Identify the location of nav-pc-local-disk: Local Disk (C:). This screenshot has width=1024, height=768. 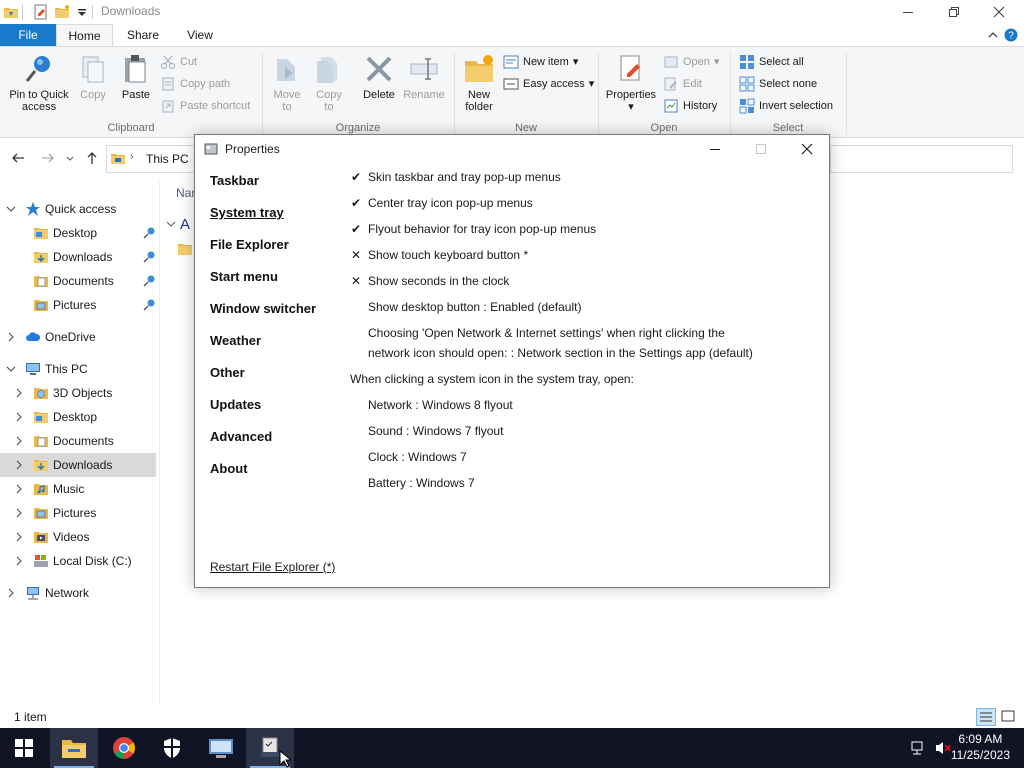
(78, 561).